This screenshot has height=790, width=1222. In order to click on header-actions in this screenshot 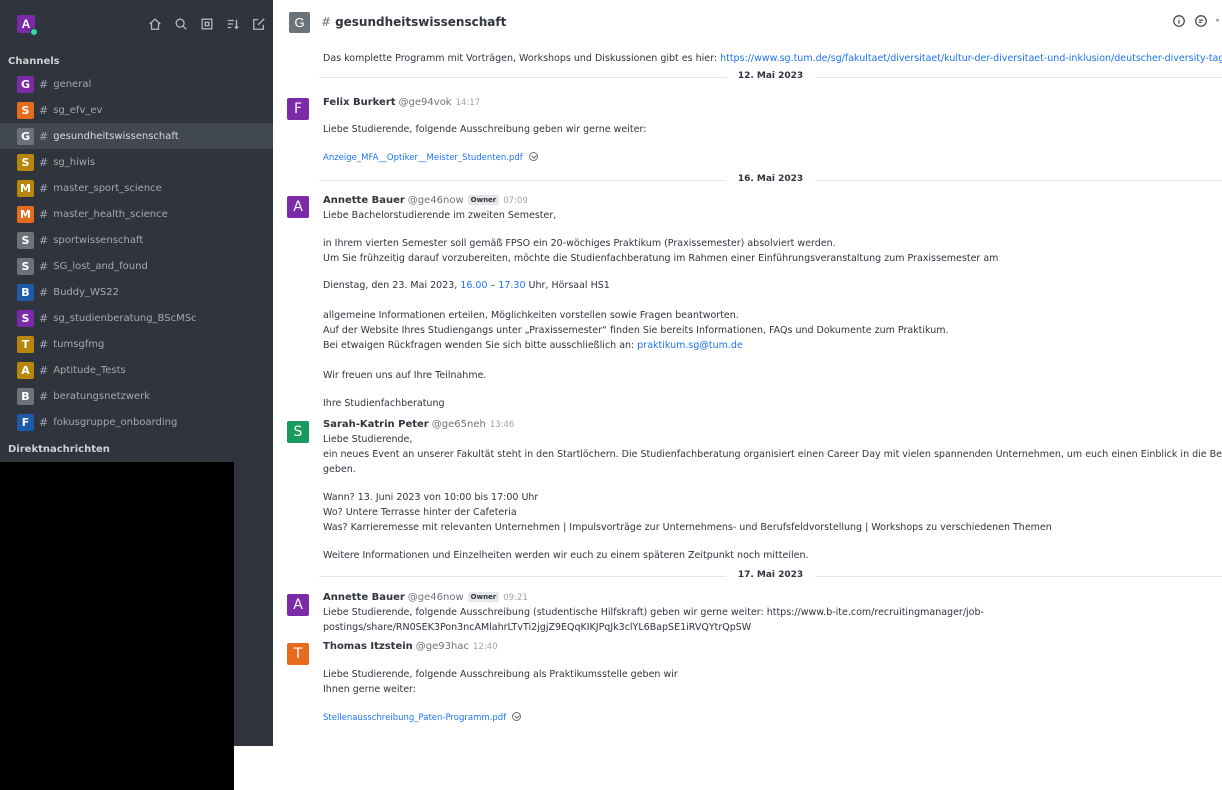, I will do `click(1197, 21)`.